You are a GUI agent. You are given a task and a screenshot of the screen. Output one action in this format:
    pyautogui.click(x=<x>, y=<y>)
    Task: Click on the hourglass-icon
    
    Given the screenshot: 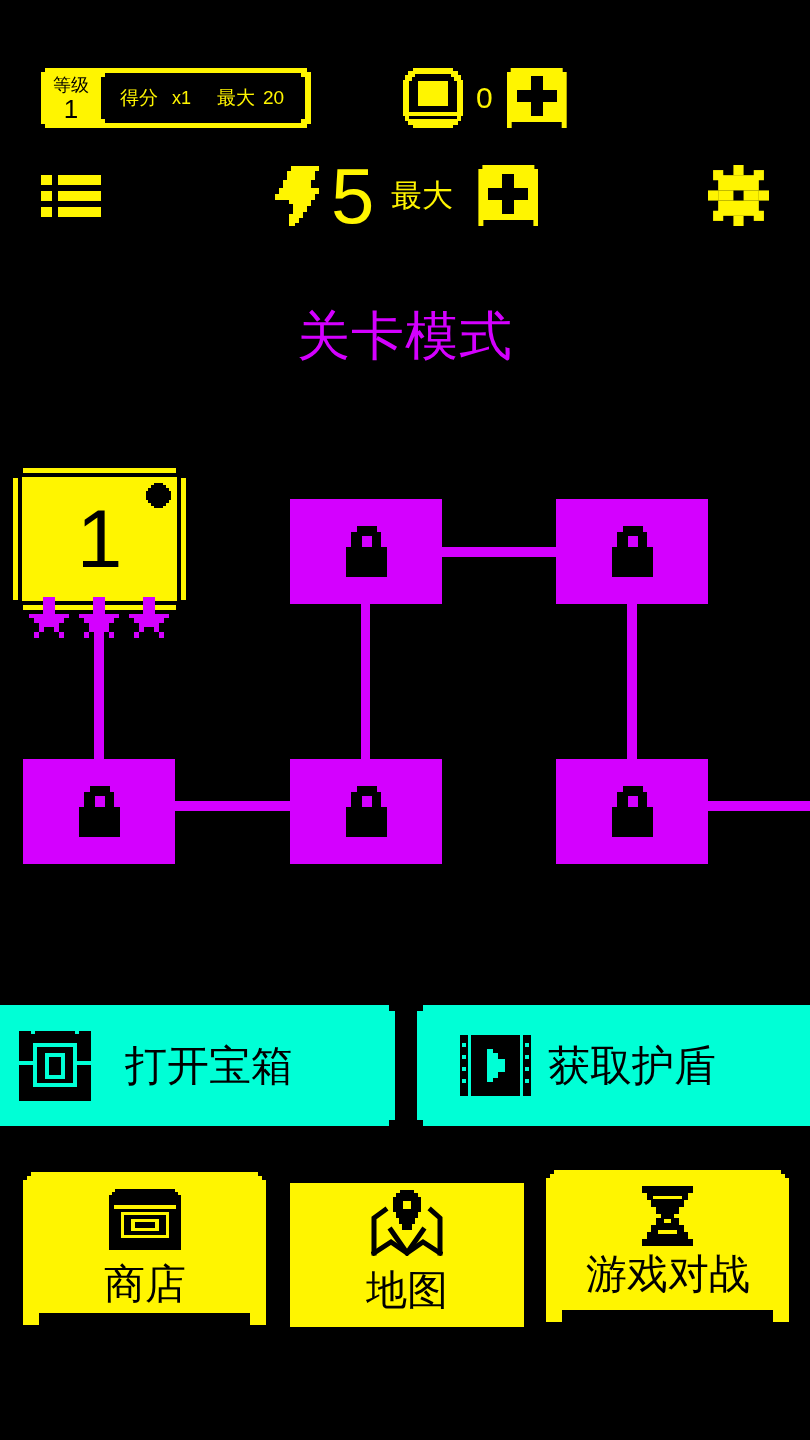 What is the action you would take?
    pyautogui.click(x=667, y=1216)
    